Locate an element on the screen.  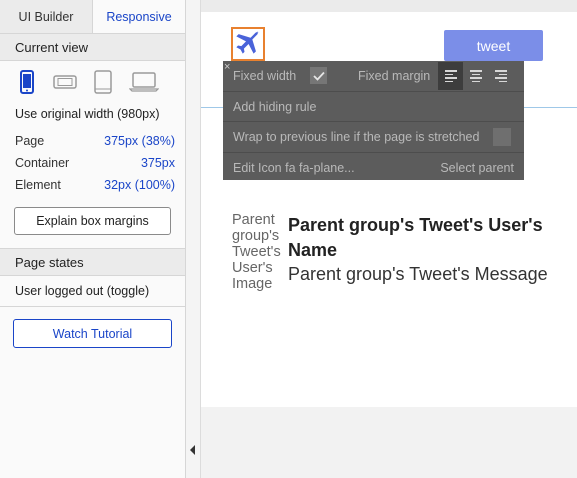
tab-ui-builder: UI Builder is located at coordinates (46, 16).